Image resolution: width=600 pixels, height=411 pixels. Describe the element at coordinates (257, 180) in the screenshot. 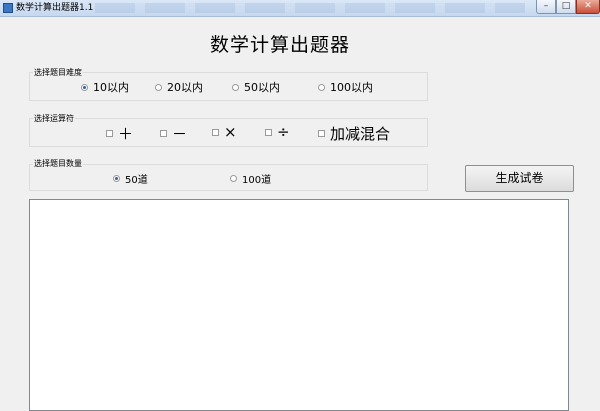

I see `option-label: 100道` at that location.